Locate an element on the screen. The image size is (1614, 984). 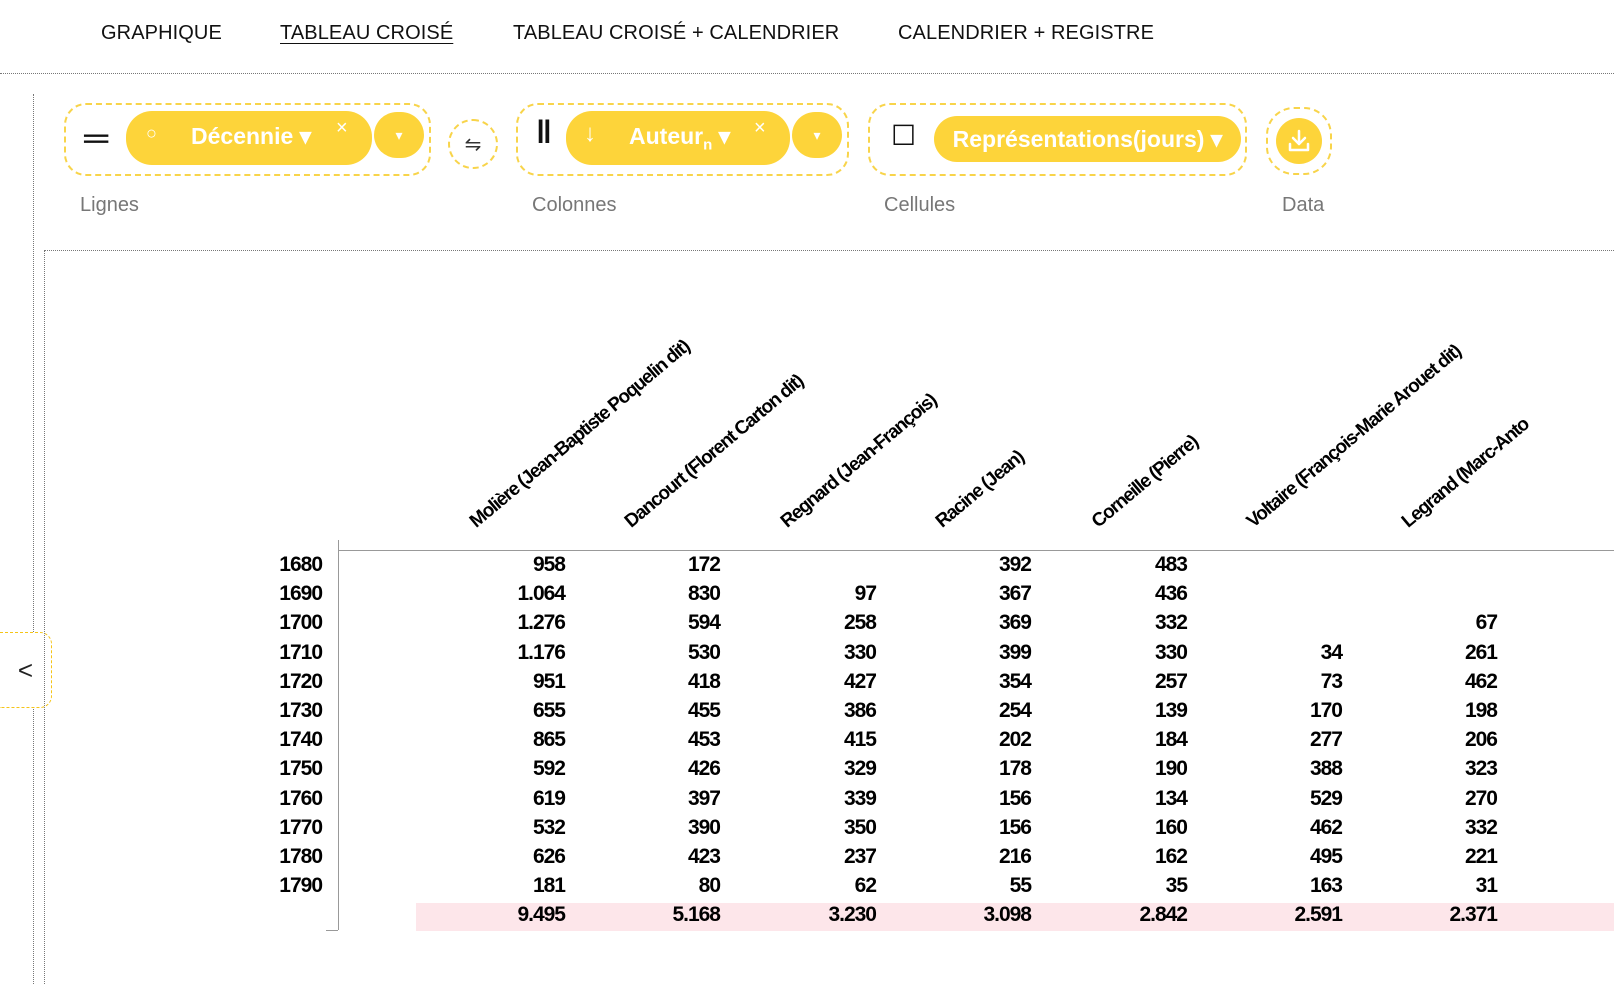
table-cell: 134 is located at coordinates (1171, 798).